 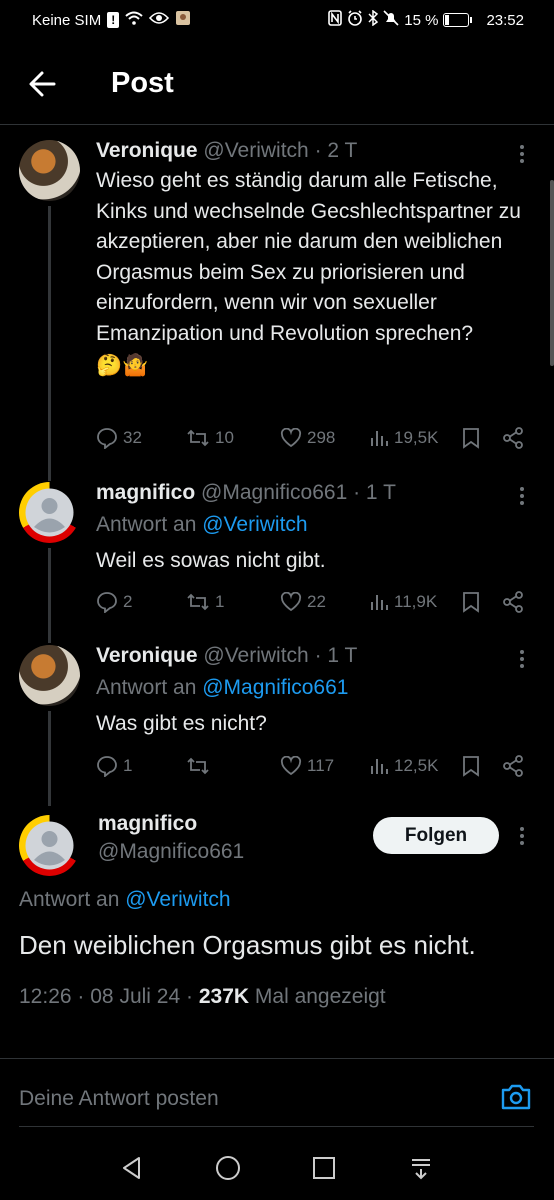 I want to click on author-handle: @Magnifico661, so click(x=274, y=492).